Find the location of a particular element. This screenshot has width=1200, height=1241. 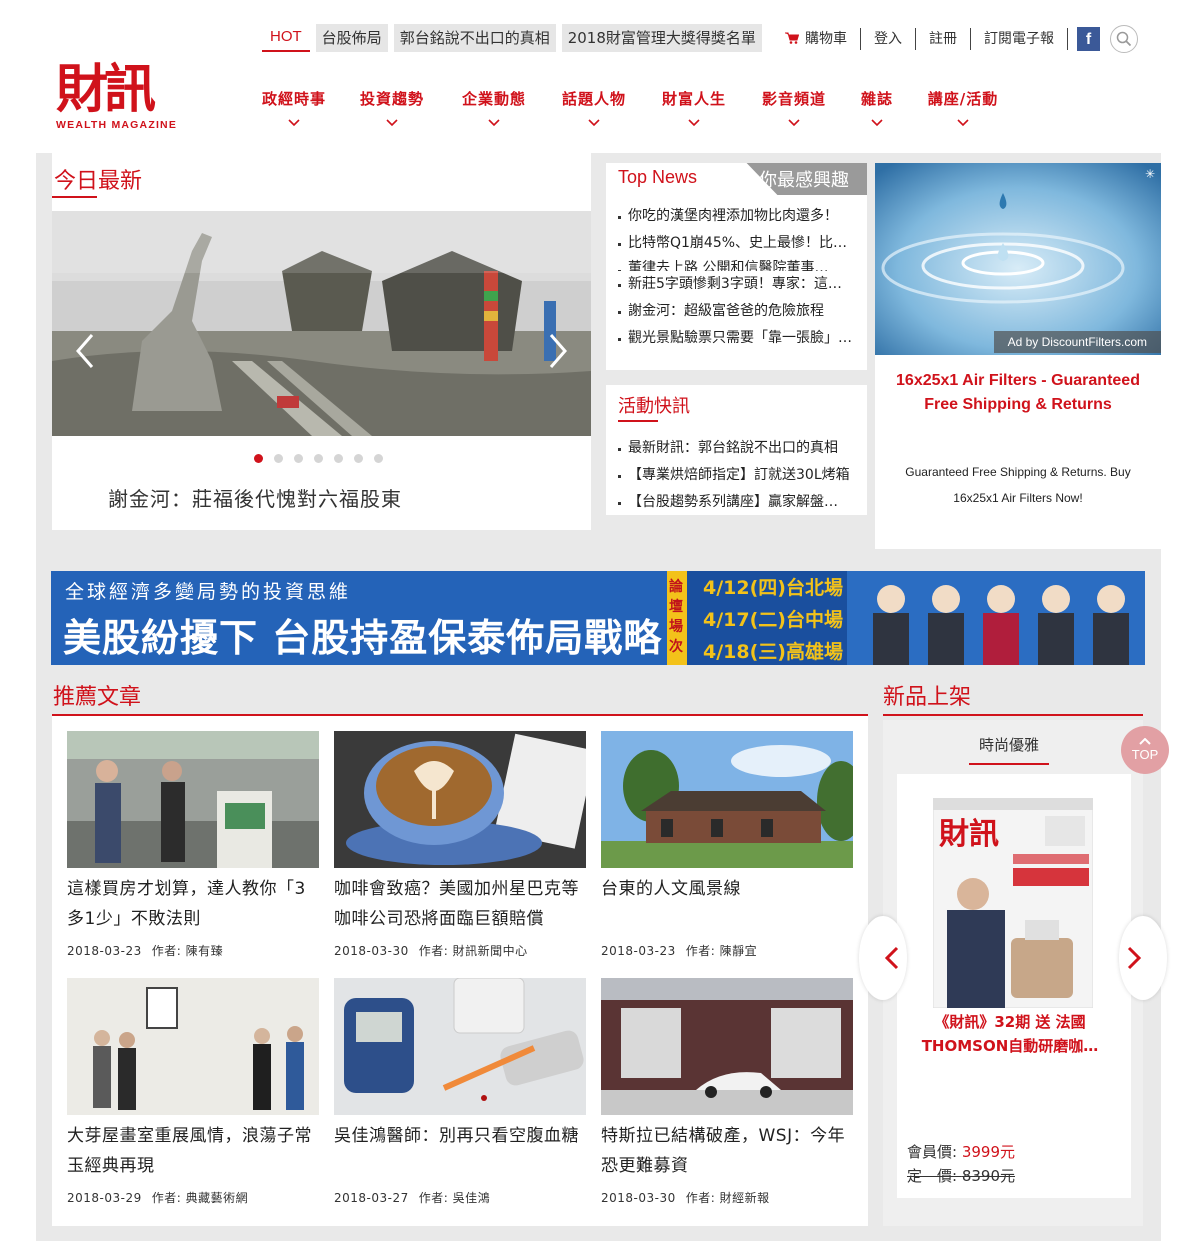

nav-item-wealth: 財富人生 is located at coordinates (694, 107).